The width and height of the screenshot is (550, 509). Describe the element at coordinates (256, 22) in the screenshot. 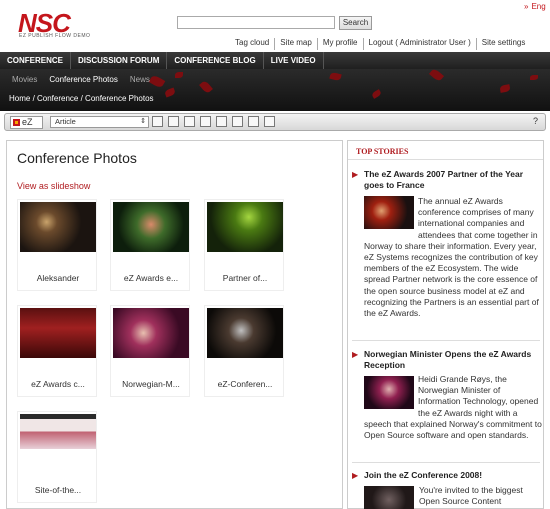

I see `search-input` at that location.